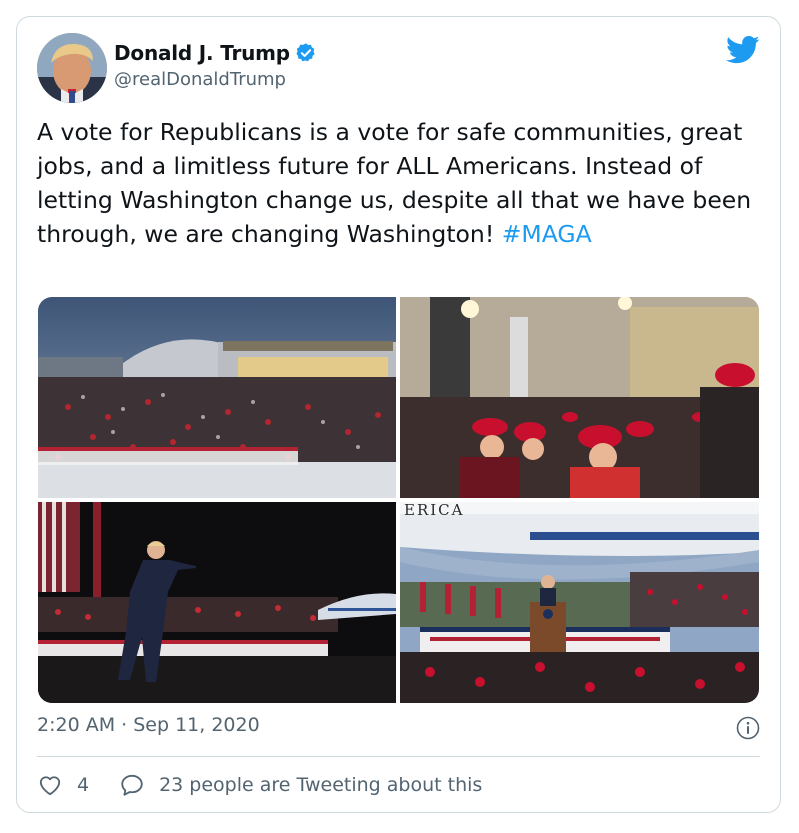 The image size is (799, 833). I want to click on verified-icon, so click(305, 52).